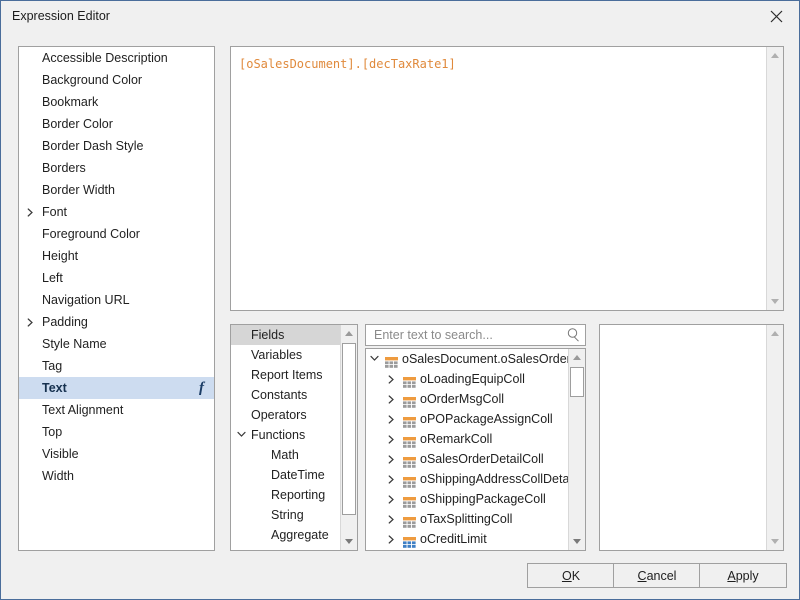  I want to click on tree-node-oremarkcoll: oRemarkColl, so click(475, 439).